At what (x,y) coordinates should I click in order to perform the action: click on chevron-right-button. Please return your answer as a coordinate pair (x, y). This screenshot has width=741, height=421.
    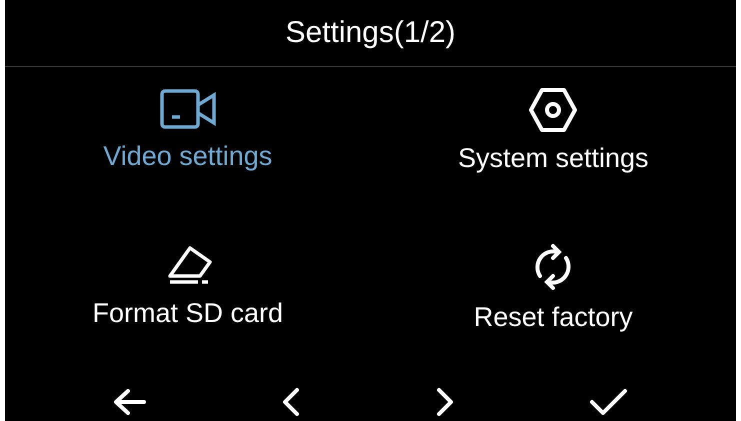
    Looking at the image, I should click on (445, 401).